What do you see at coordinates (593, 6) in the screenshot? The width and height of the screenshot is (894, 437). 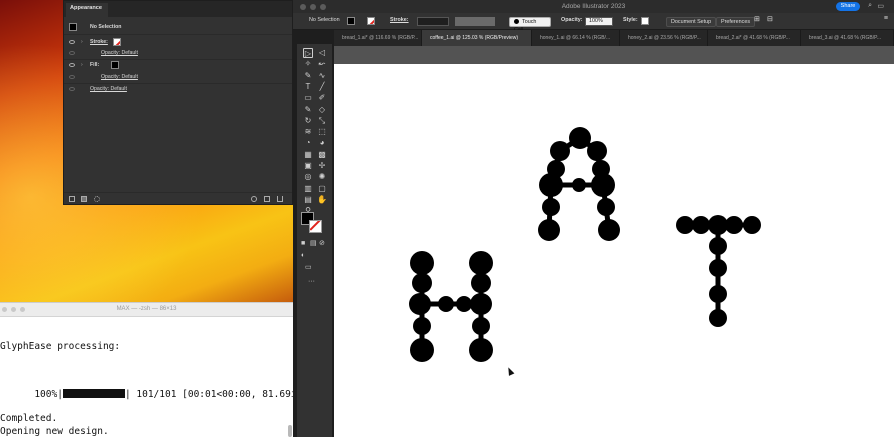 I see `illustrator-titlebar: Adobe Illustrator 2023 Share ⌕ ▭` at bounding box center [593, 6].